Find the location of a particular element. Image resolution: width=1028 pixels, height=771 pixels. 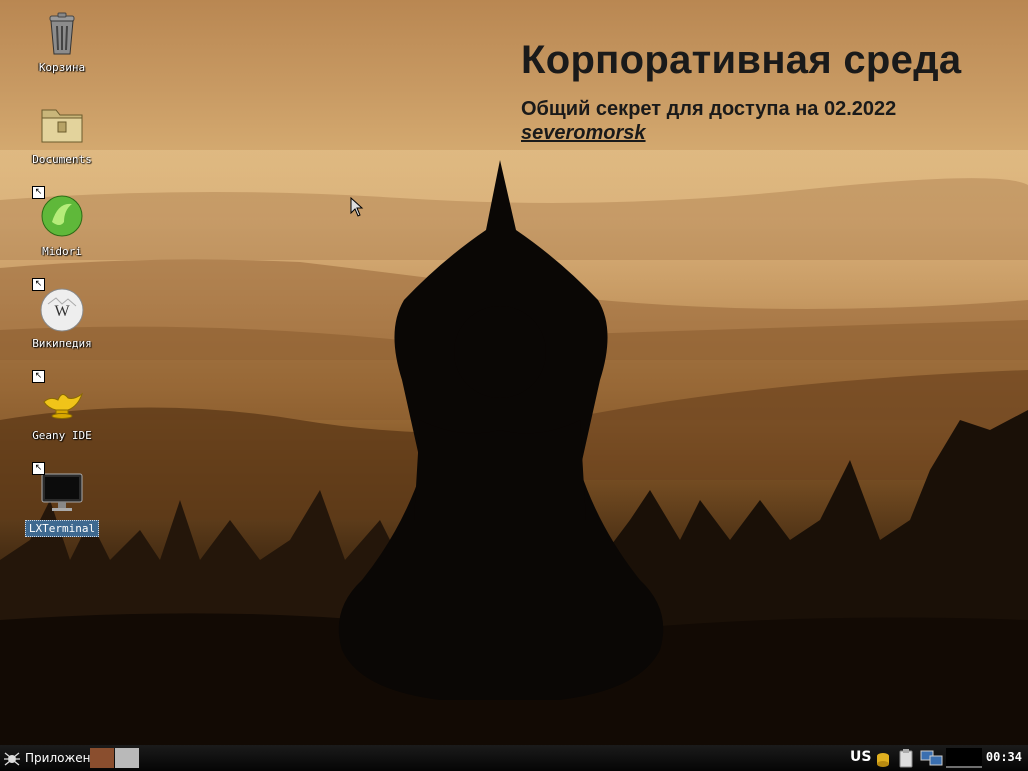

svg-text: W is located at coordinates (62, 311).